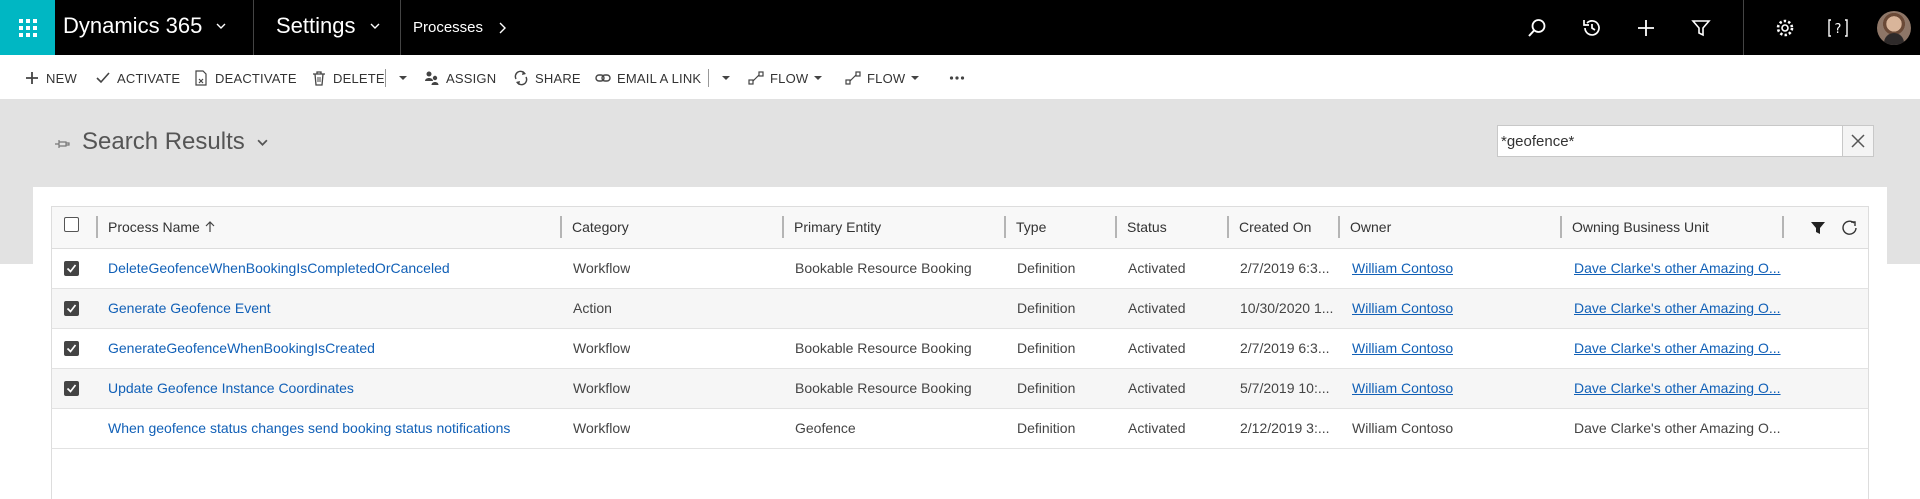 The width and height of the screenshot is (1920, 499). I want to click on search-button, so click(1537, 28).